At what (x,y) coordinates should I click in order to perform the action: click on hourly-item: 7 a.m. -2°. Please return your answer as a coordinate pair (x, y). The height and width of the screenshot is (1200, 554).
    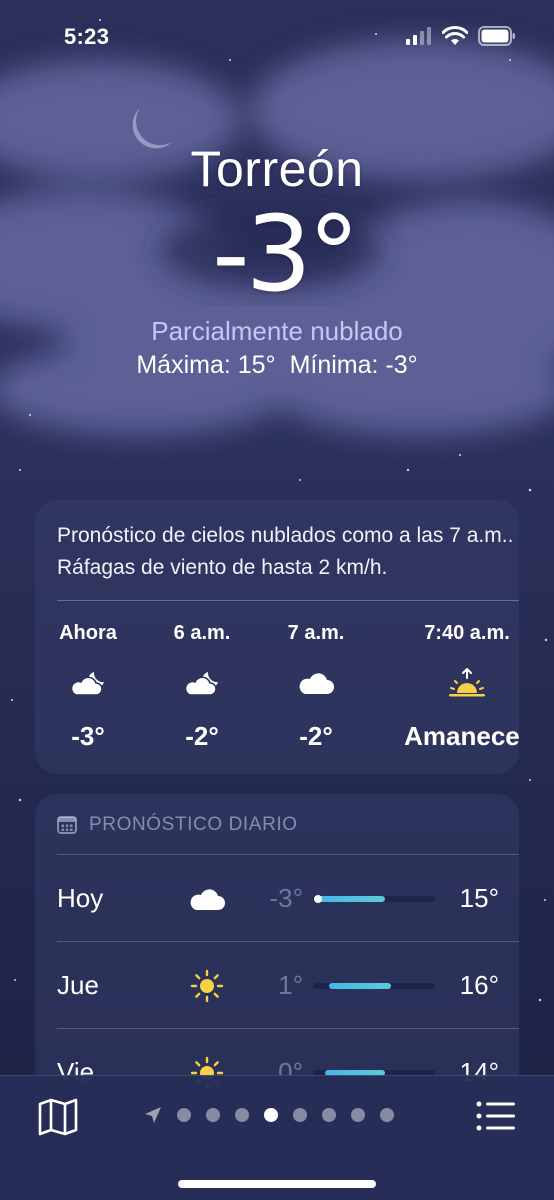
    Looking at the image, I should click on (316, 687).